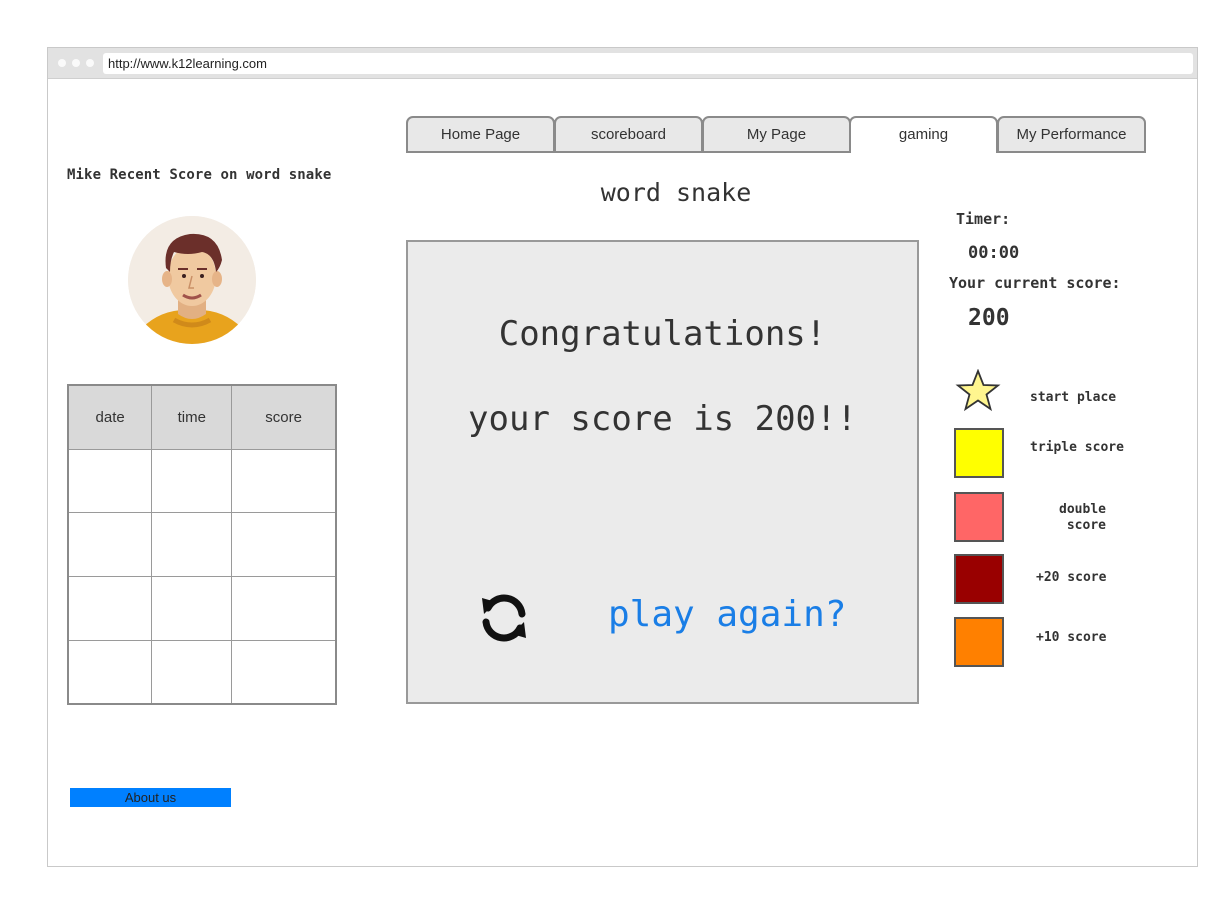 This screenshot has width=1229, height=899. Describe the element at coordinates (676, 192) in the screenshot. I see `game-title: word snake` at that location.